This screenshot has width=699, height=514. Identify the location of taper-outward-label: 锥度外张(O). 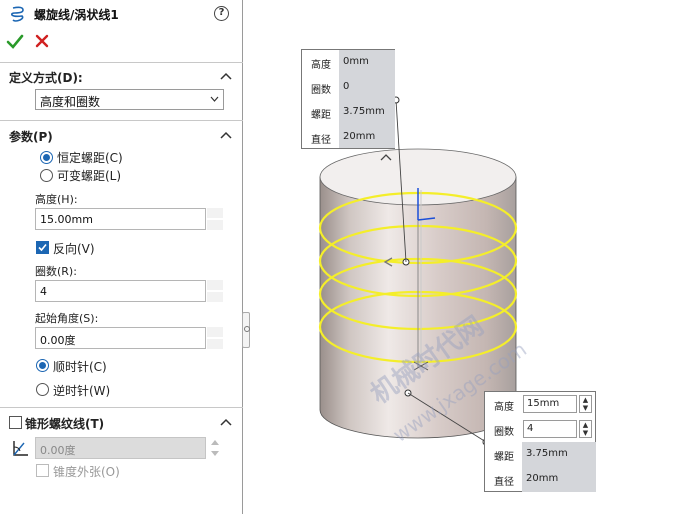
(86, 472).